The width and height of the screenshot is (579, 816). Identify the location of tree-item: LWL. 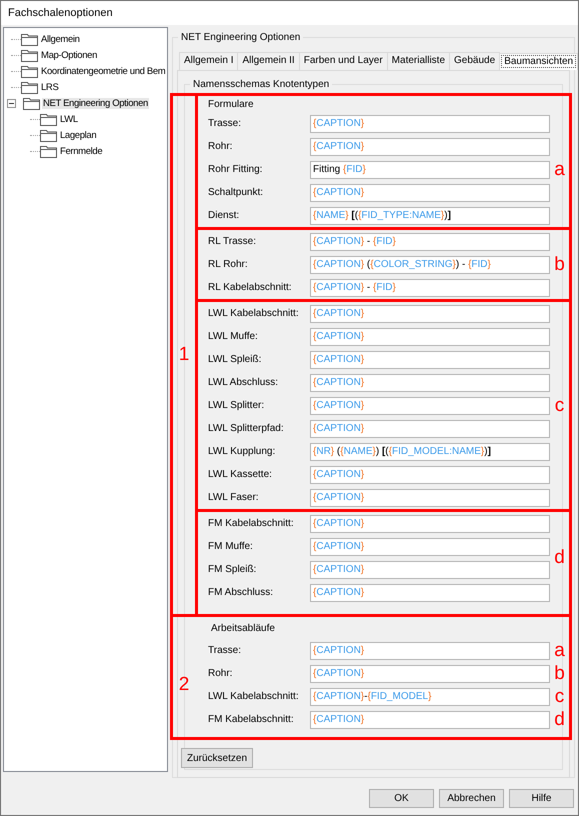
(69, 119).